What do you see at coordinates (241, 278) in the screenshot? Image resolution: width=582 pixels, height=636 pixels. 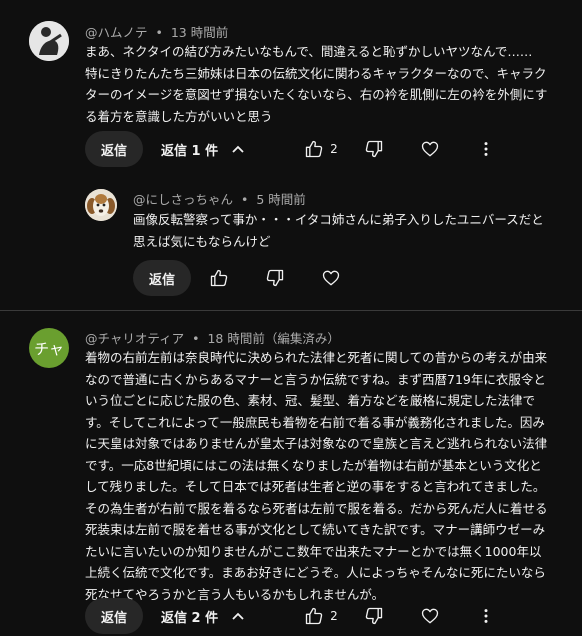 I see `reply-actions: 返信` at bounding box center [241, 278].